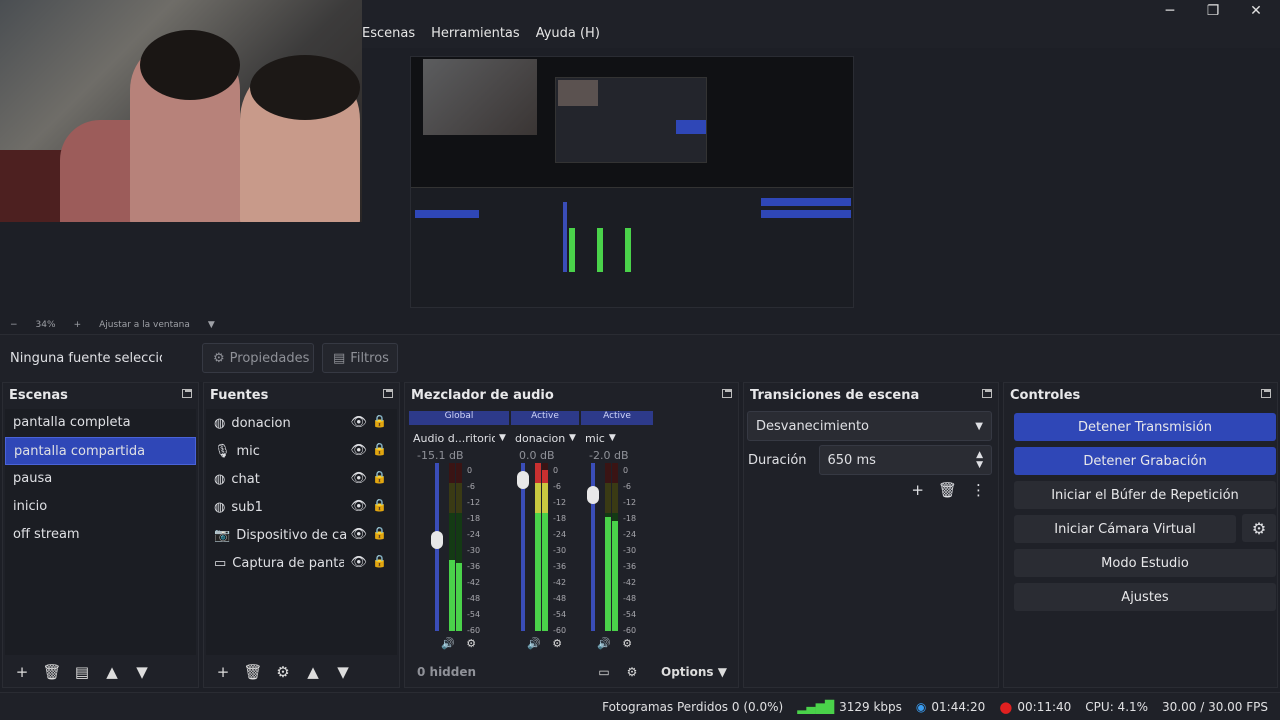 This screenshot has width=1280, height=720. I want to click on fit-to-window: Ajustar a la ventana, so click(144, 325).